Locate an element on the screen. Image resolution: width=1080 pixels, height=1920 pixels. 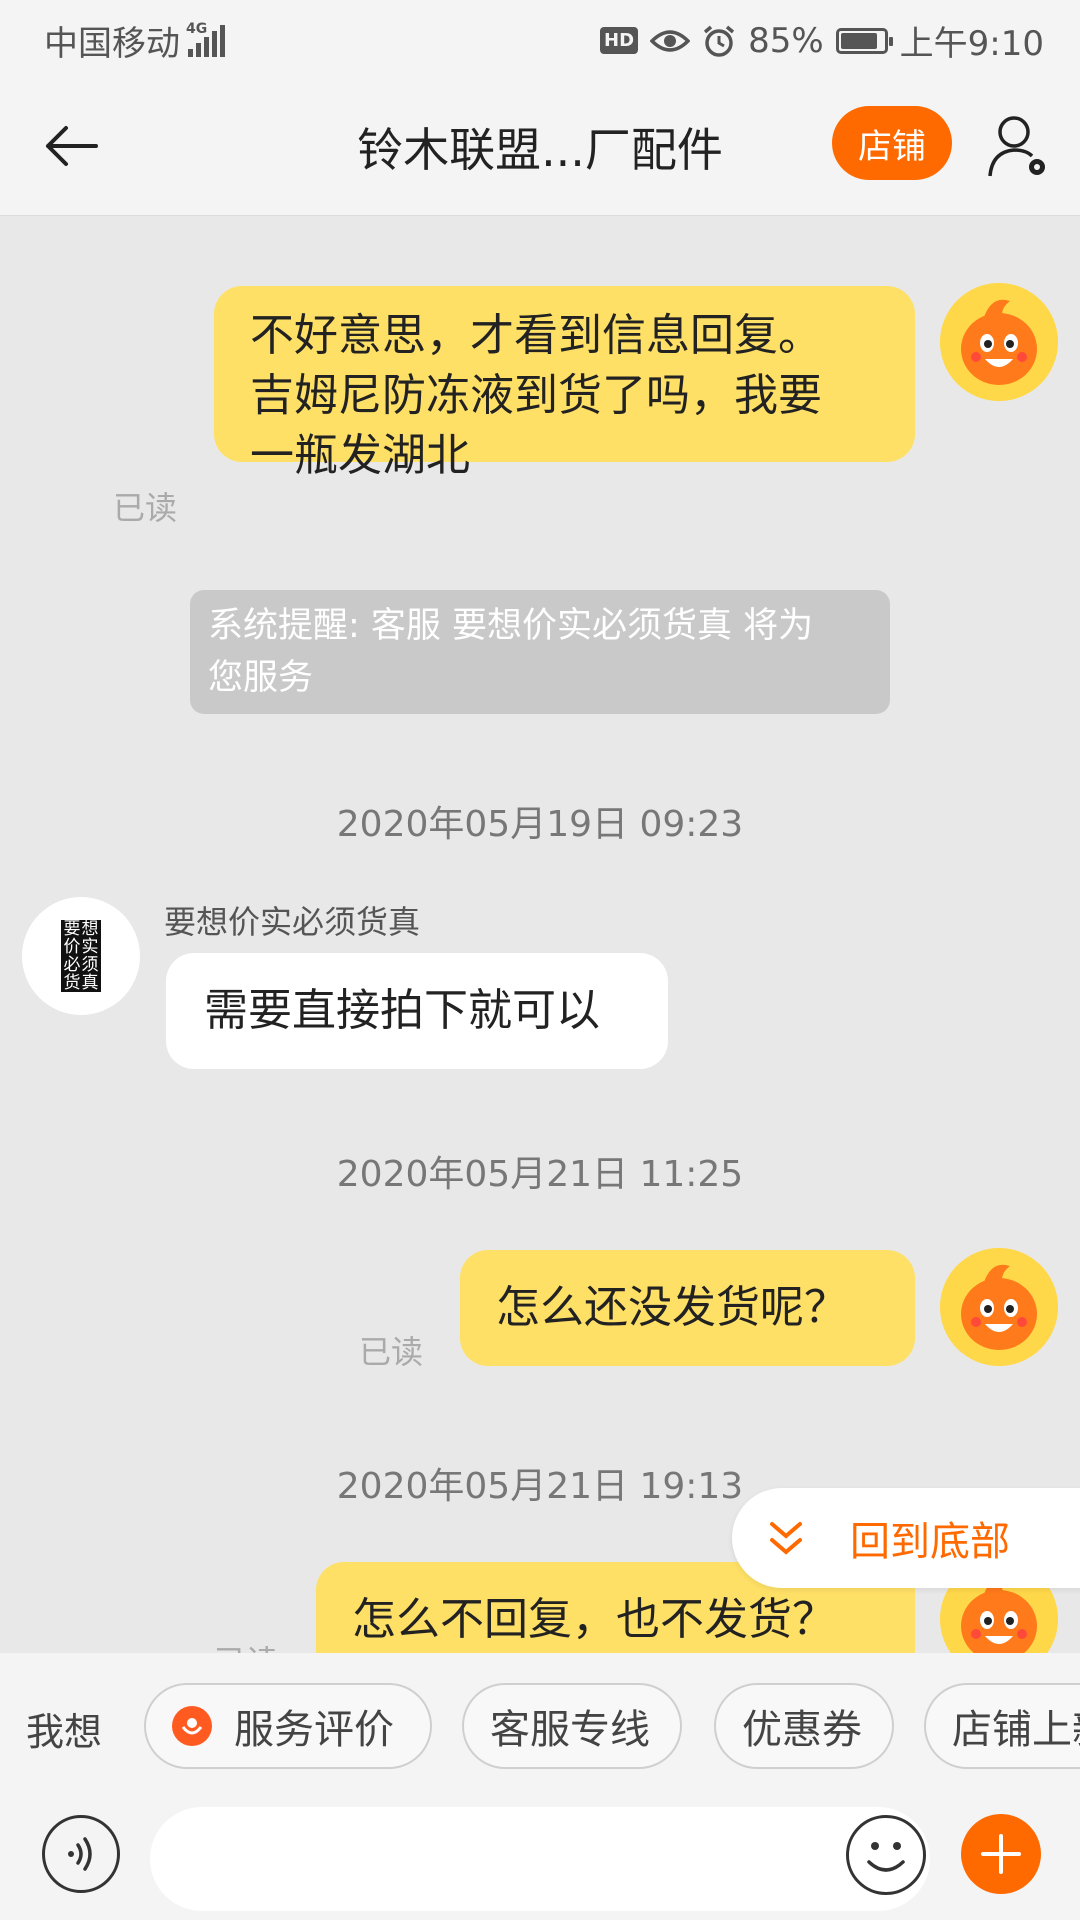
more-actions-button is located at coordinates (1001, 1854).